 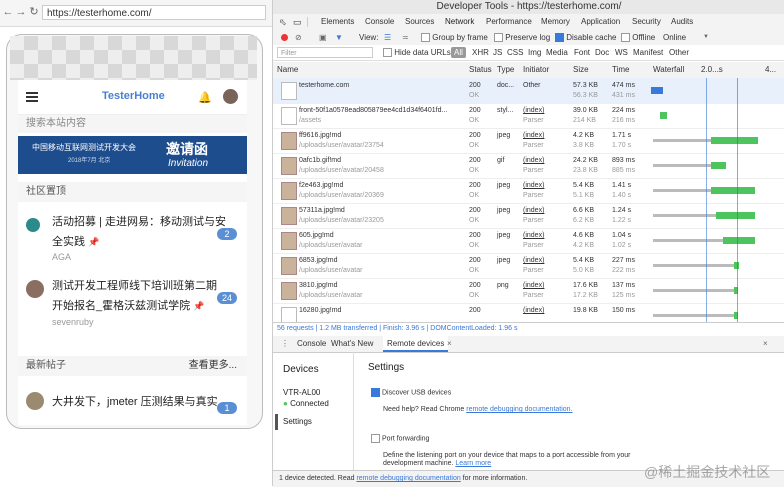 I want to click on filter-input: Filter, so click(x=325, y=52).